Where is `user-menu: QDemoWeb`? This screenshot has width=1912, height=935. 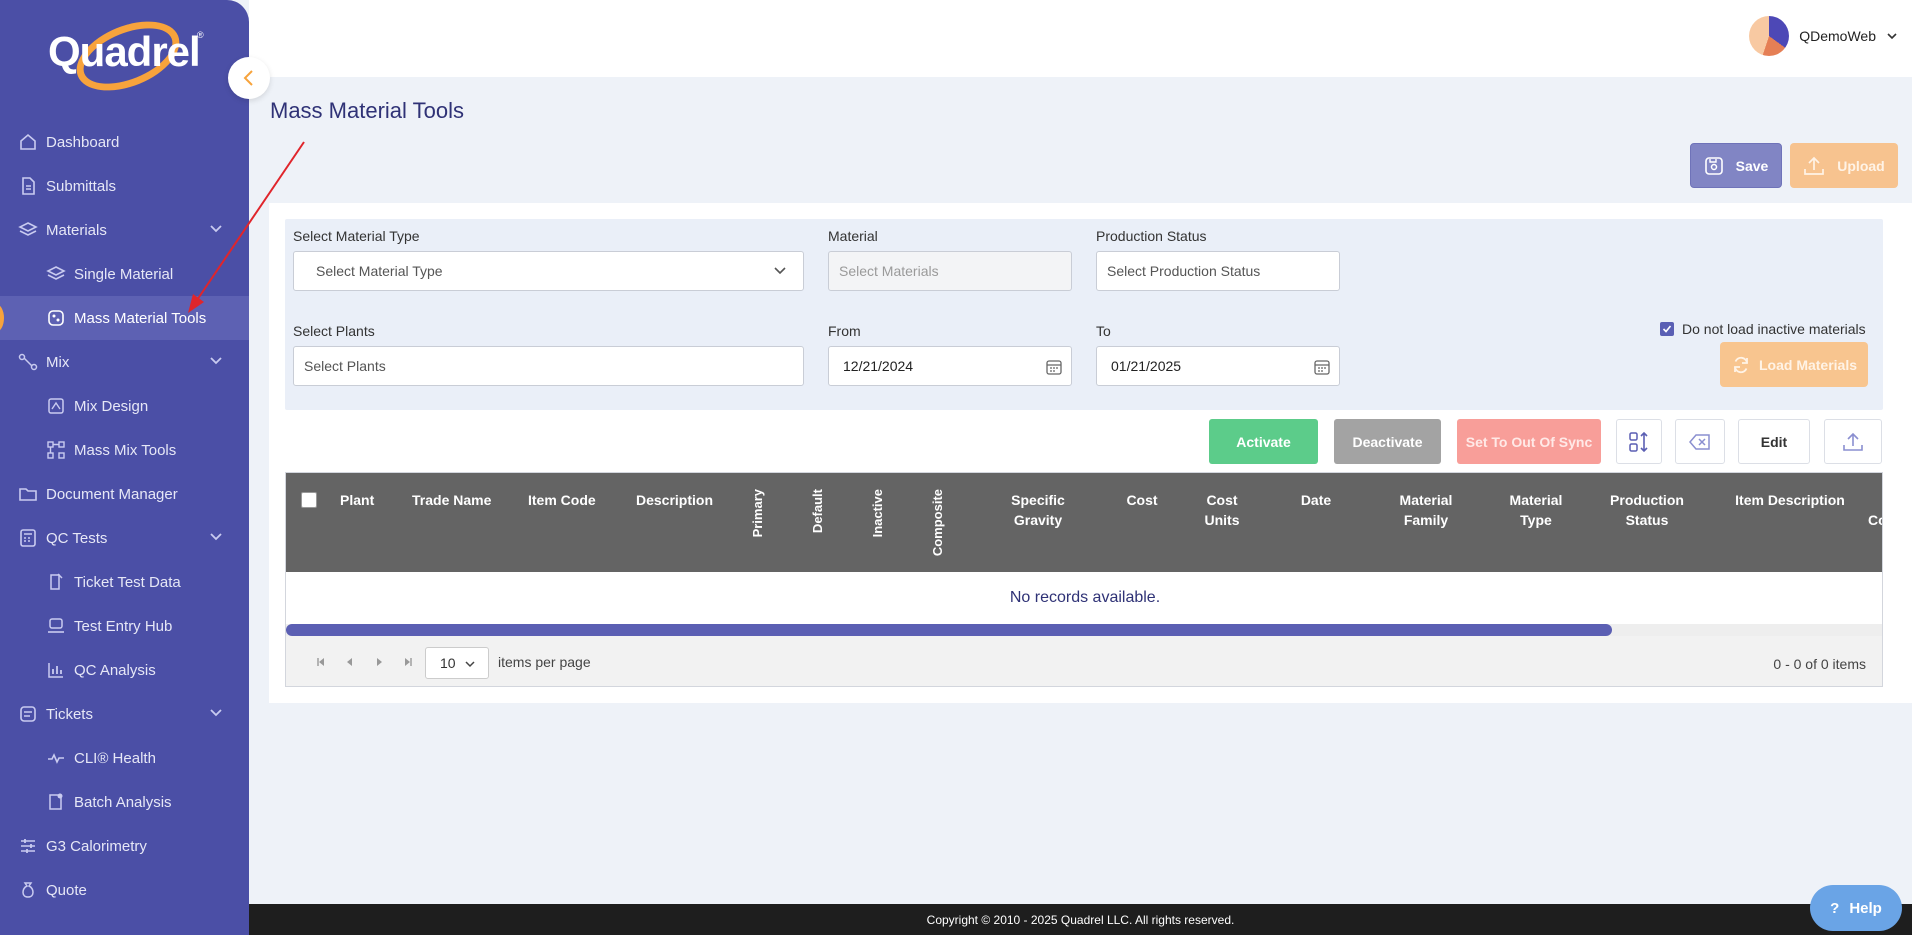
user-menu: QDemoWeb is located at coordinates (1823, 36).